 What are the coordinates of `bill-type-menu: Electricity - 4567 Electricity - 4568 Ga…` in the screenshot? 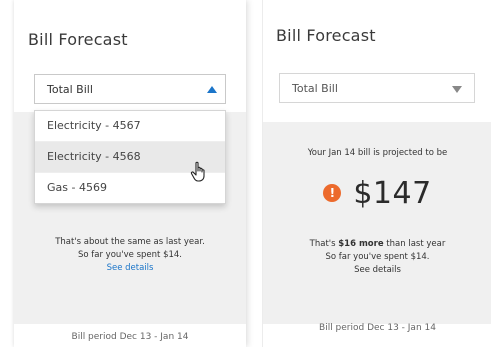 It's located at (130, 157).